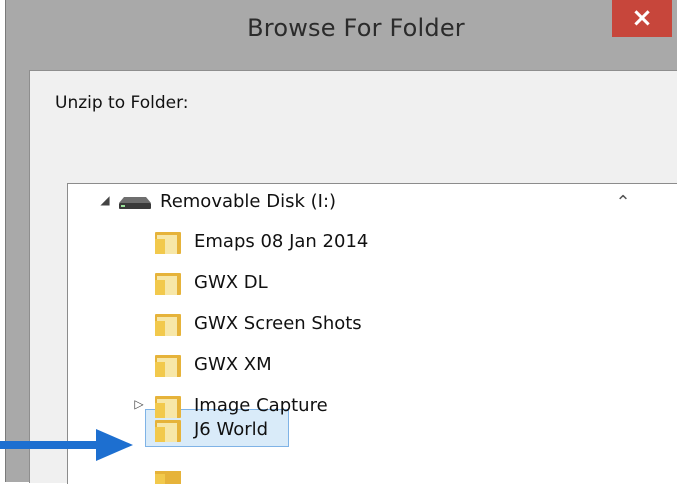 The image size is (677, 484). Describe the element at coordinates (66, 445) in the screenshot. I see `annotation-arrow-icon` at that location.